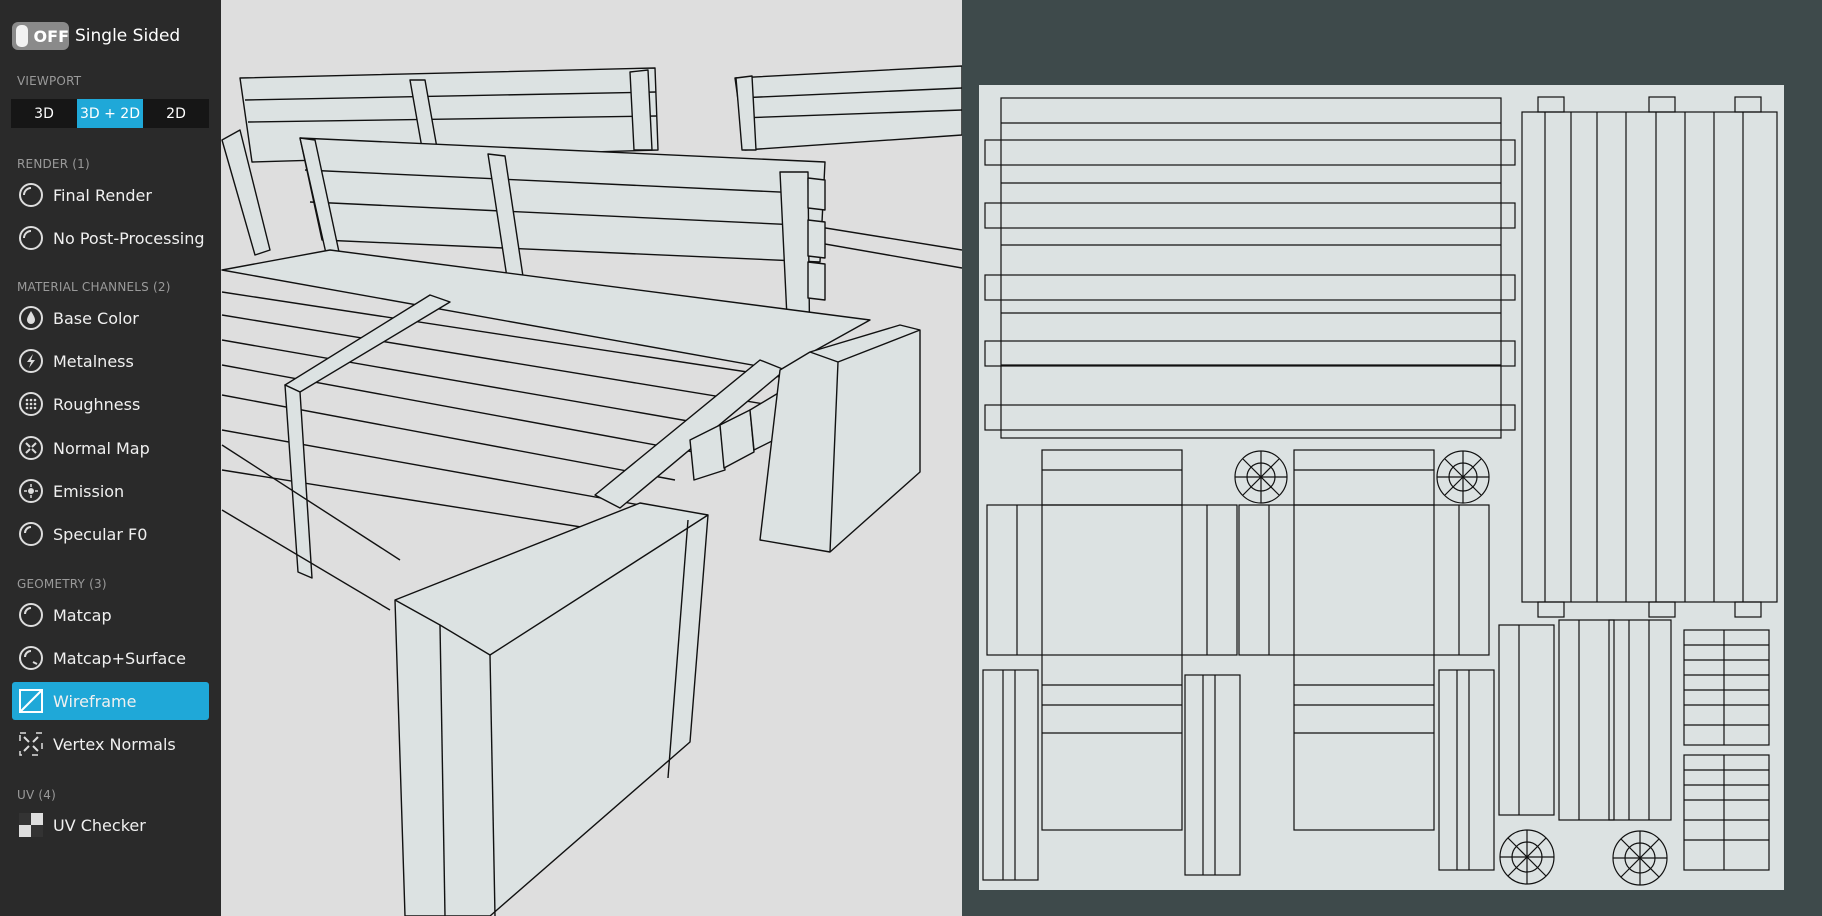 The height and width of the screenshot is (916, 1822). Describe the element at coordinates (31, 534) in the screenshot. I see `specular-icon` at that location.